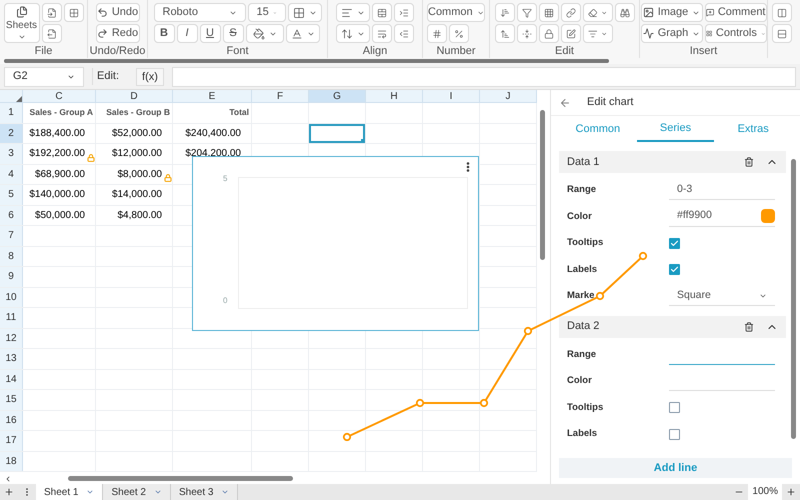 This screenshot has height=500, width=800. What do you see at coordinates (11, 256) in the screenshot?
I see `row-header: 8` at bounding box center [11, 256].